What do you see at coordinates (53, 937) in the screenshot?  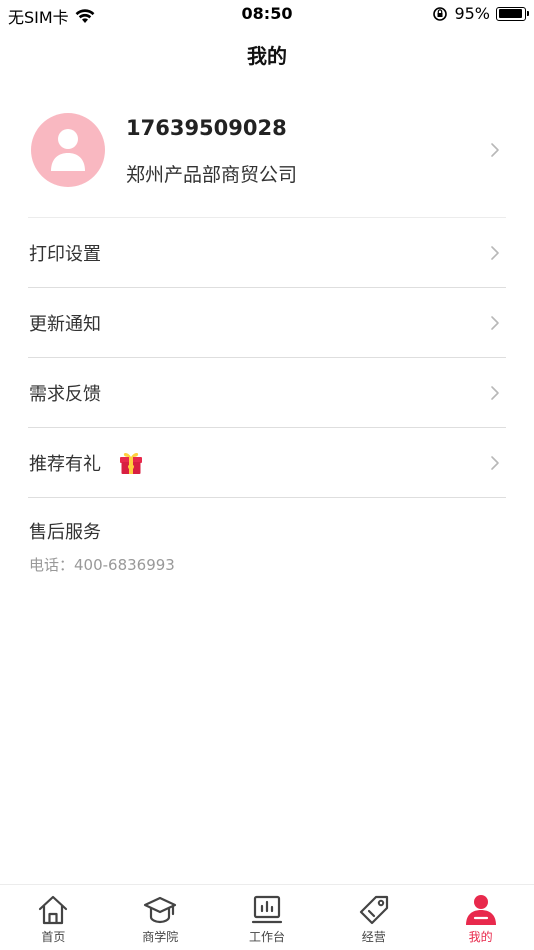 I see `tab-label: 首页` at bounding box center [53, 937].